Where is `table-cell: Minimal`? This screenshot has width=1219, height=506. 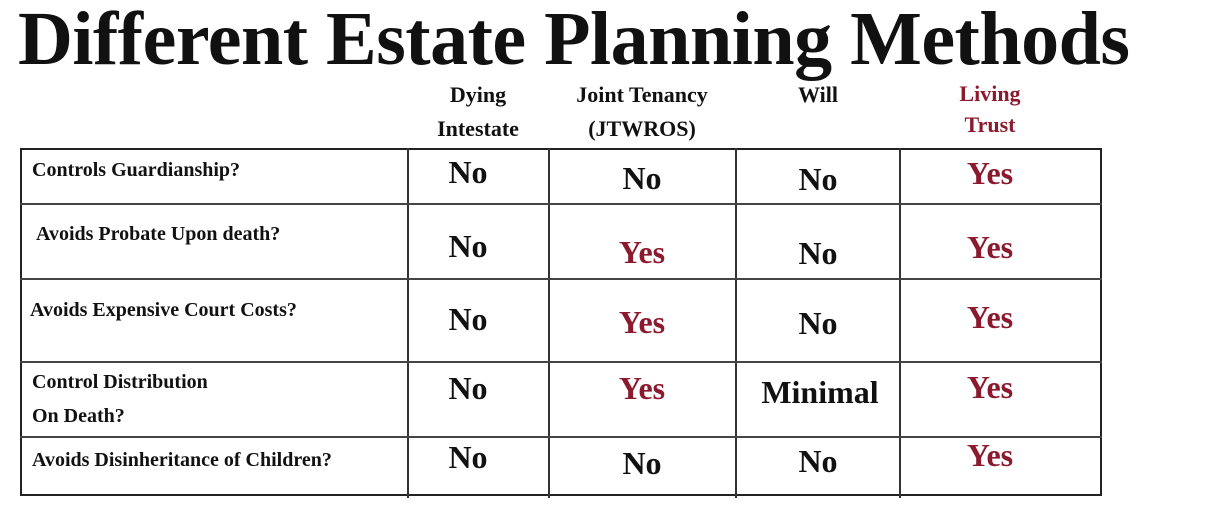
table-cell: Minimal is located at coordinates (820, 392).